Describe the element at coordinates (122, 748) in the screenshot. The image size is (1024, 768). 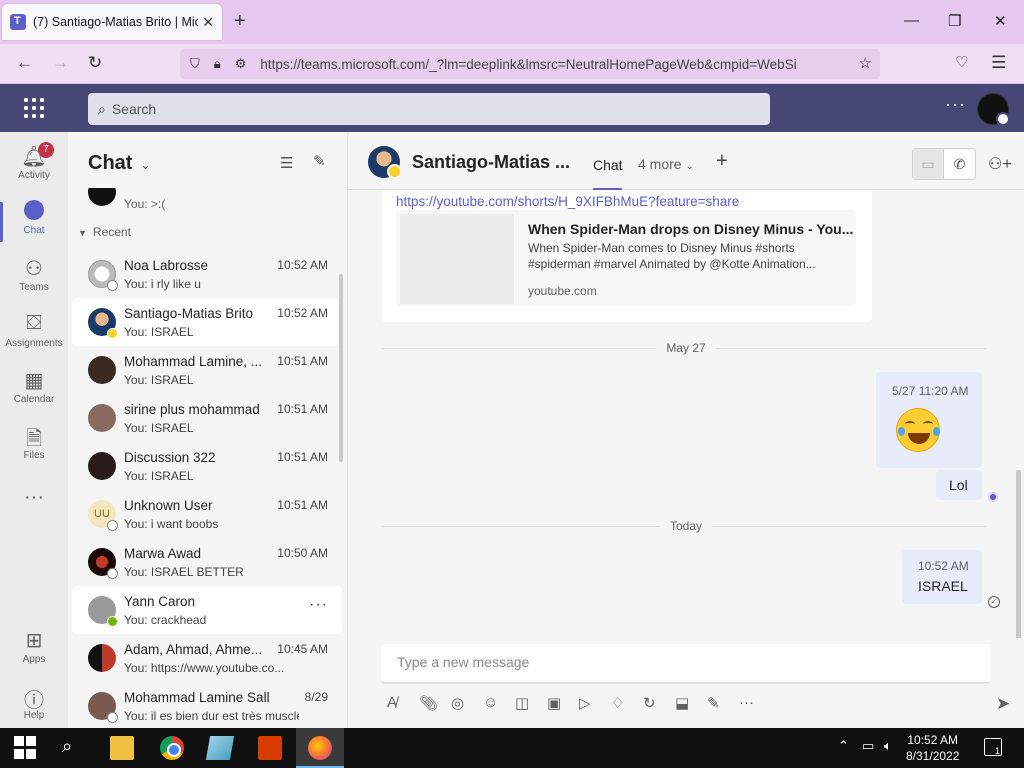
I see `file-explorer-icon` at that location.